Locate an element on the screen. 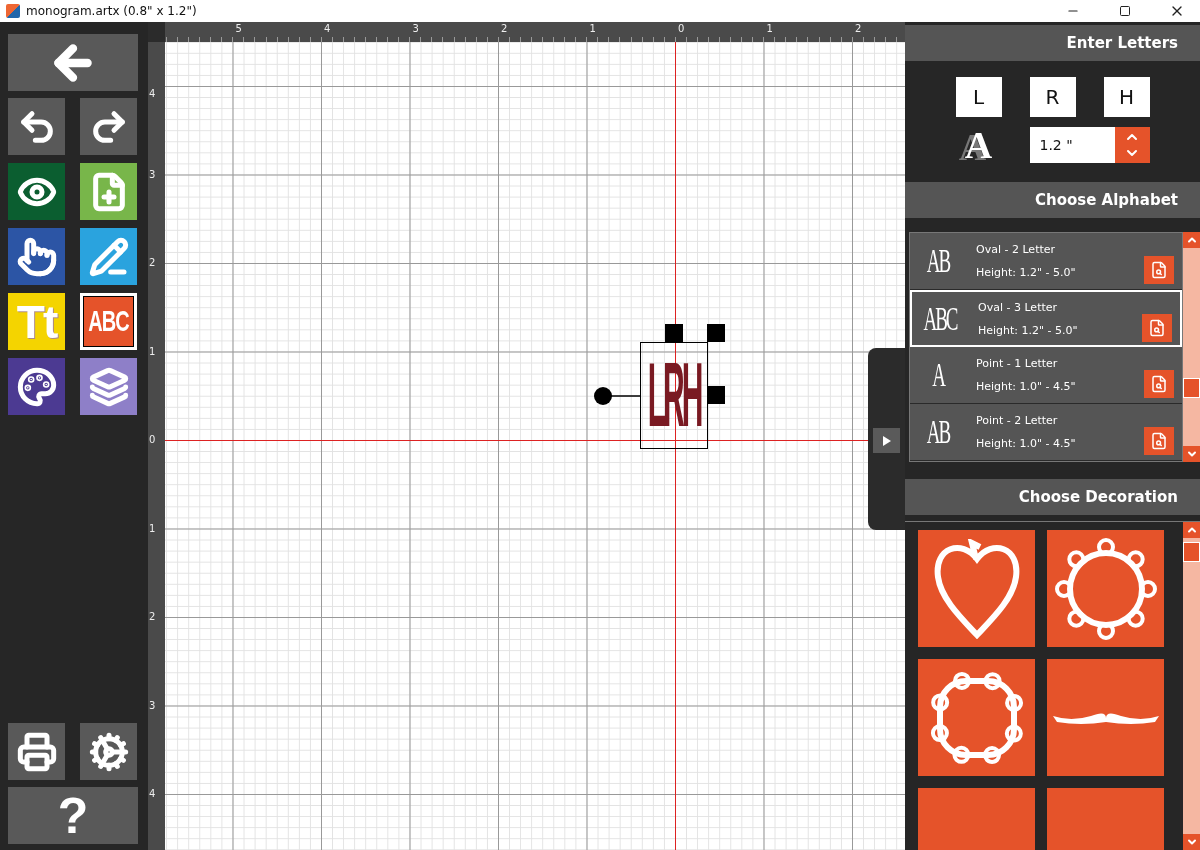 The height and width of the screenshot is (850, 1200). layers-tool-button is located at coordinates (108, 386).